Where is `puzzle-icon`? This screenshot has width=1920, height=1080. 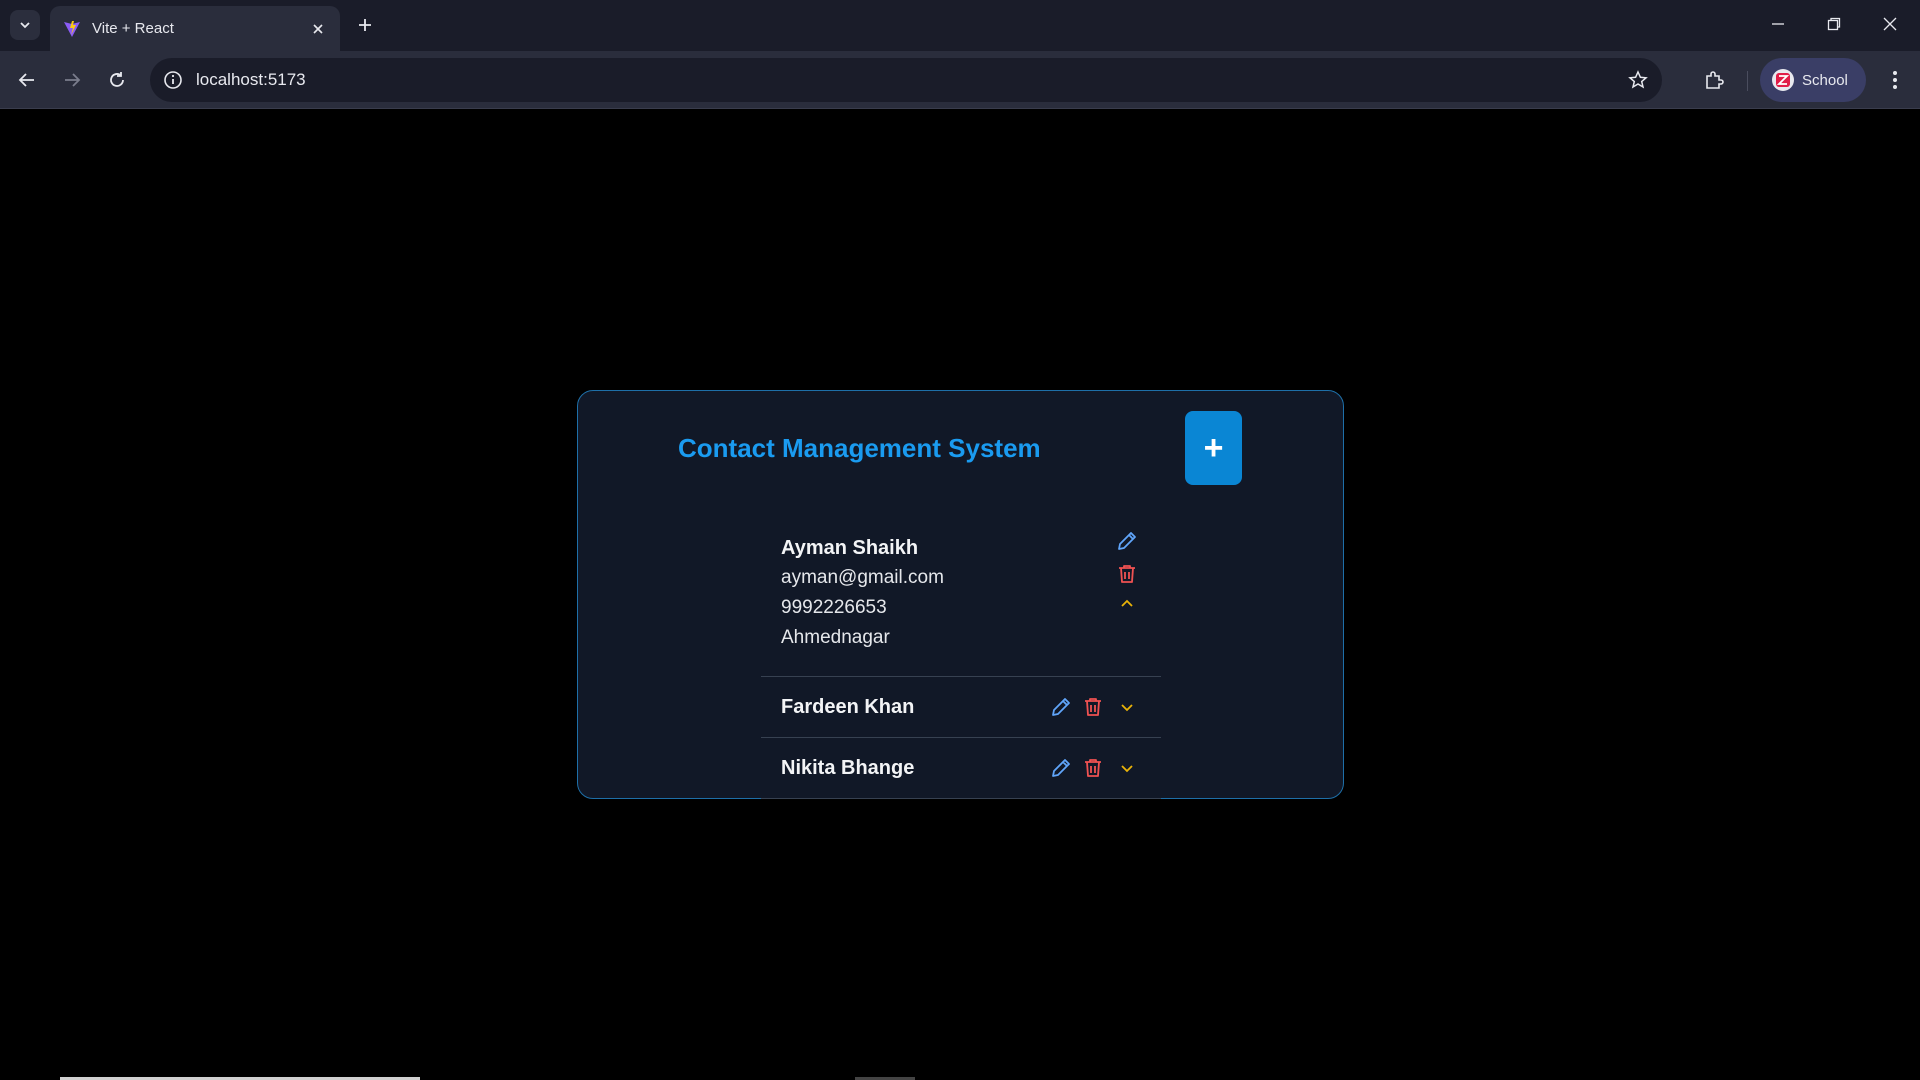 puzzle-icon is located at coordinates (1715, 80).